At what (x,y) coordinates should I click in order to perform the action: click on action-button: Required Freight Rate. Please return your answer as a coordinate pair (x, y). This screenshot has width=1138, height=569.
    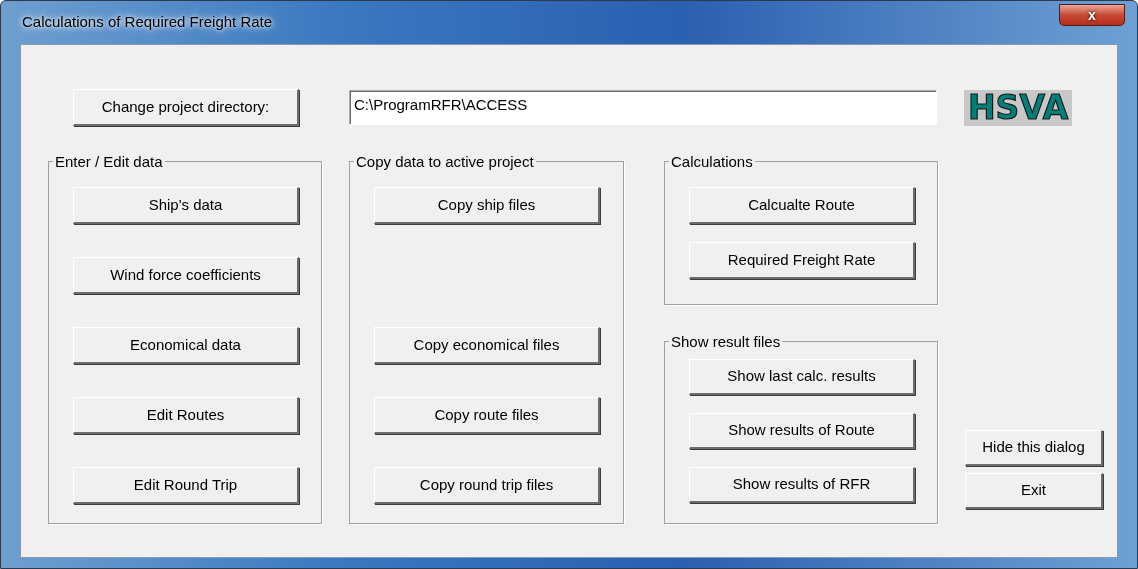
    Looking at the image, I should click on (802, 260).